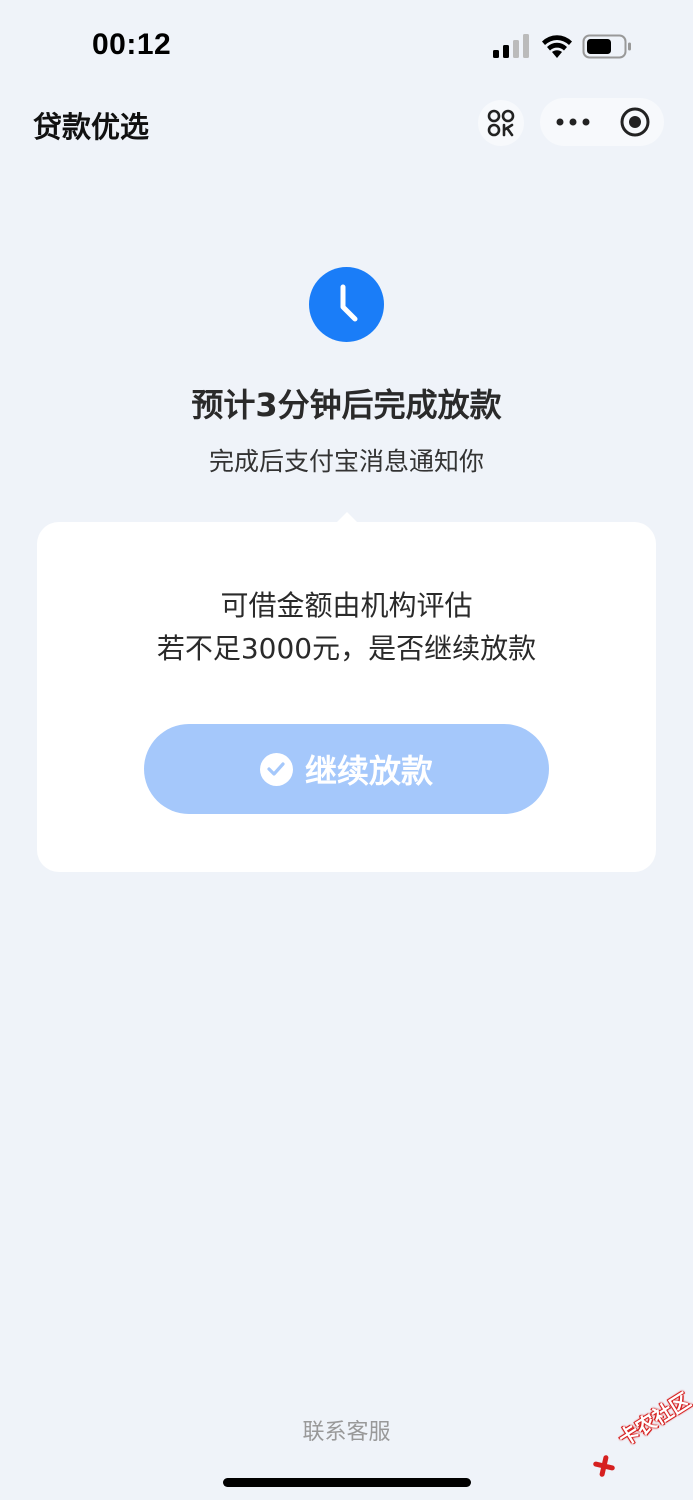 The height and width of the screenshot is (1500, 693). What do you see at coordinates (346, 304) in the screenshot?
I see `clock-icon` at bounding box center [346, 304].